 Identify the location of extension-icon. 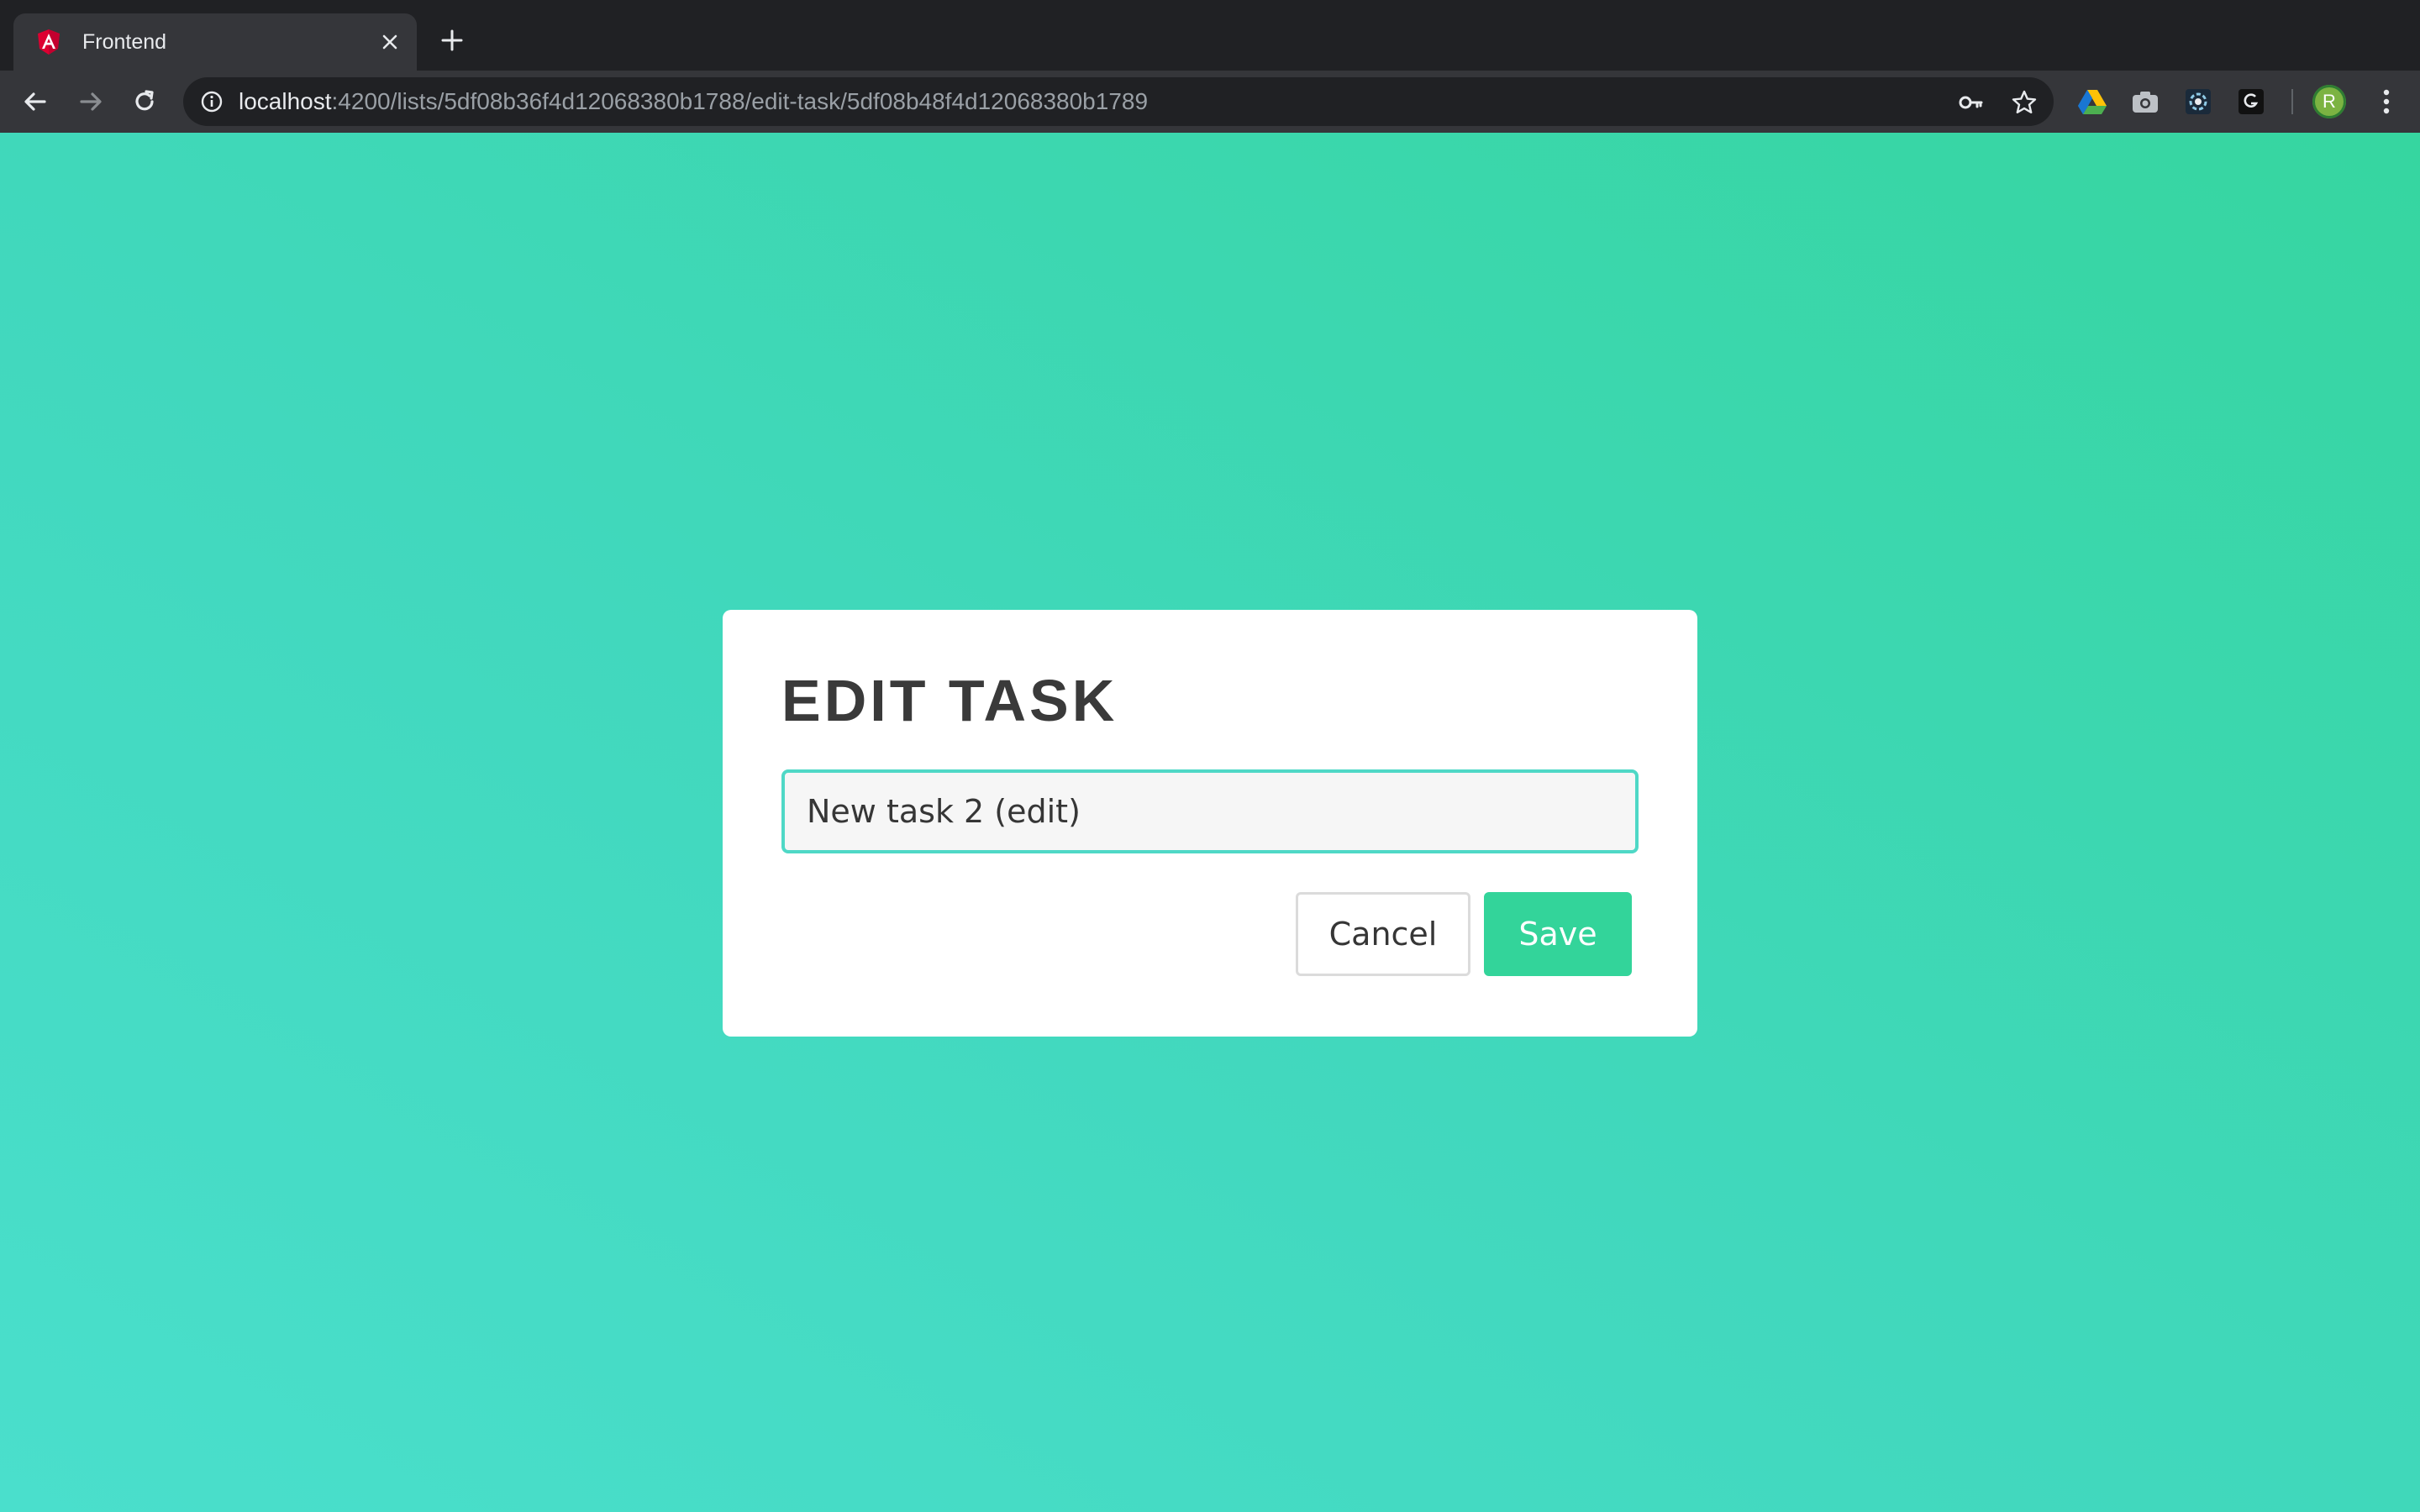
(2198, 102).